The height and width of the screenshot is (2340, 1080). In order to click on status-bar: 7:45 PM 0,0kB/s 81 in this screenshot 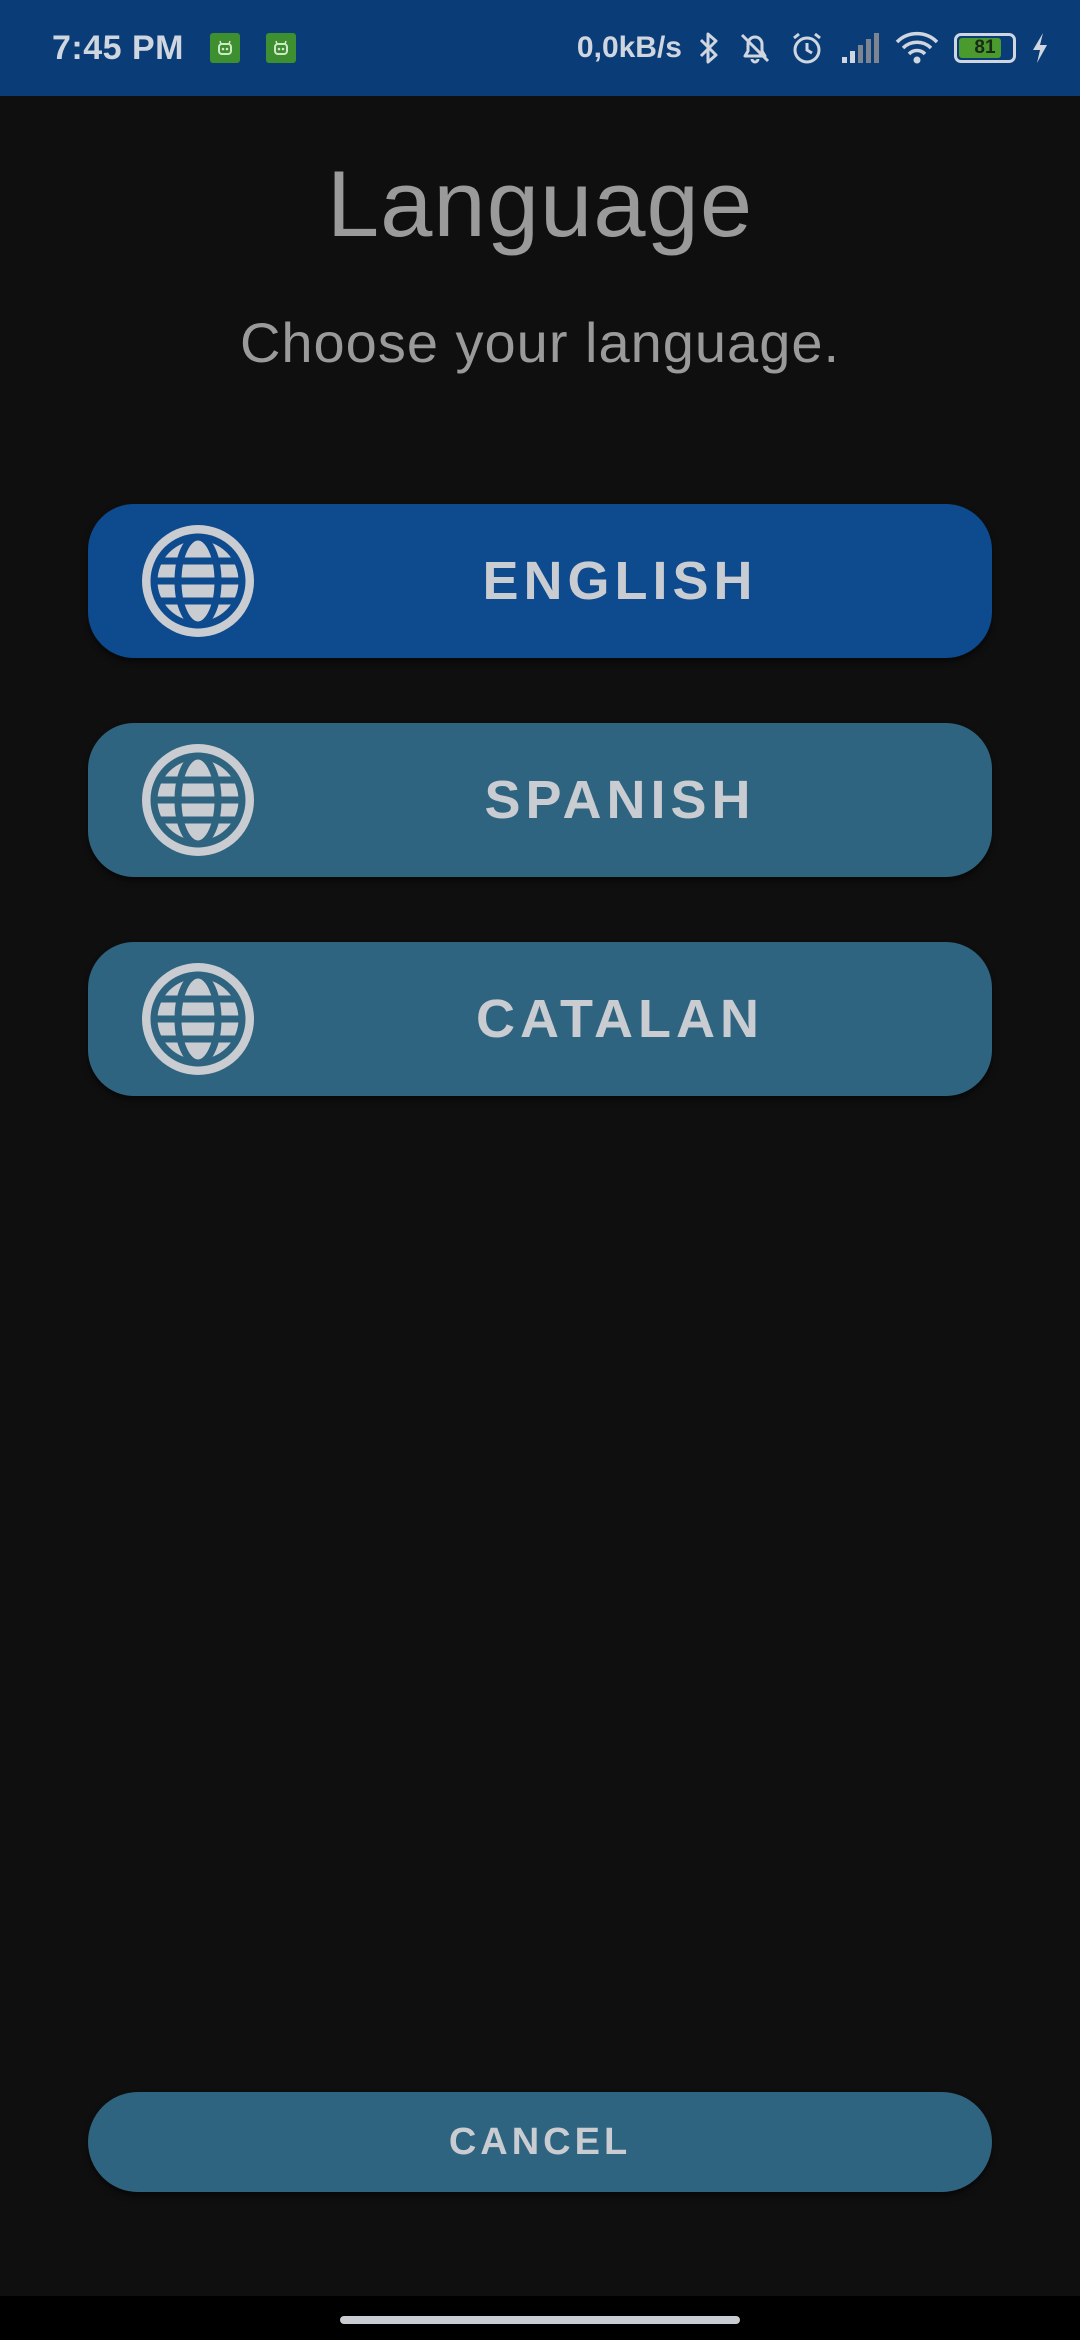, I will do `click(540, 48)`.